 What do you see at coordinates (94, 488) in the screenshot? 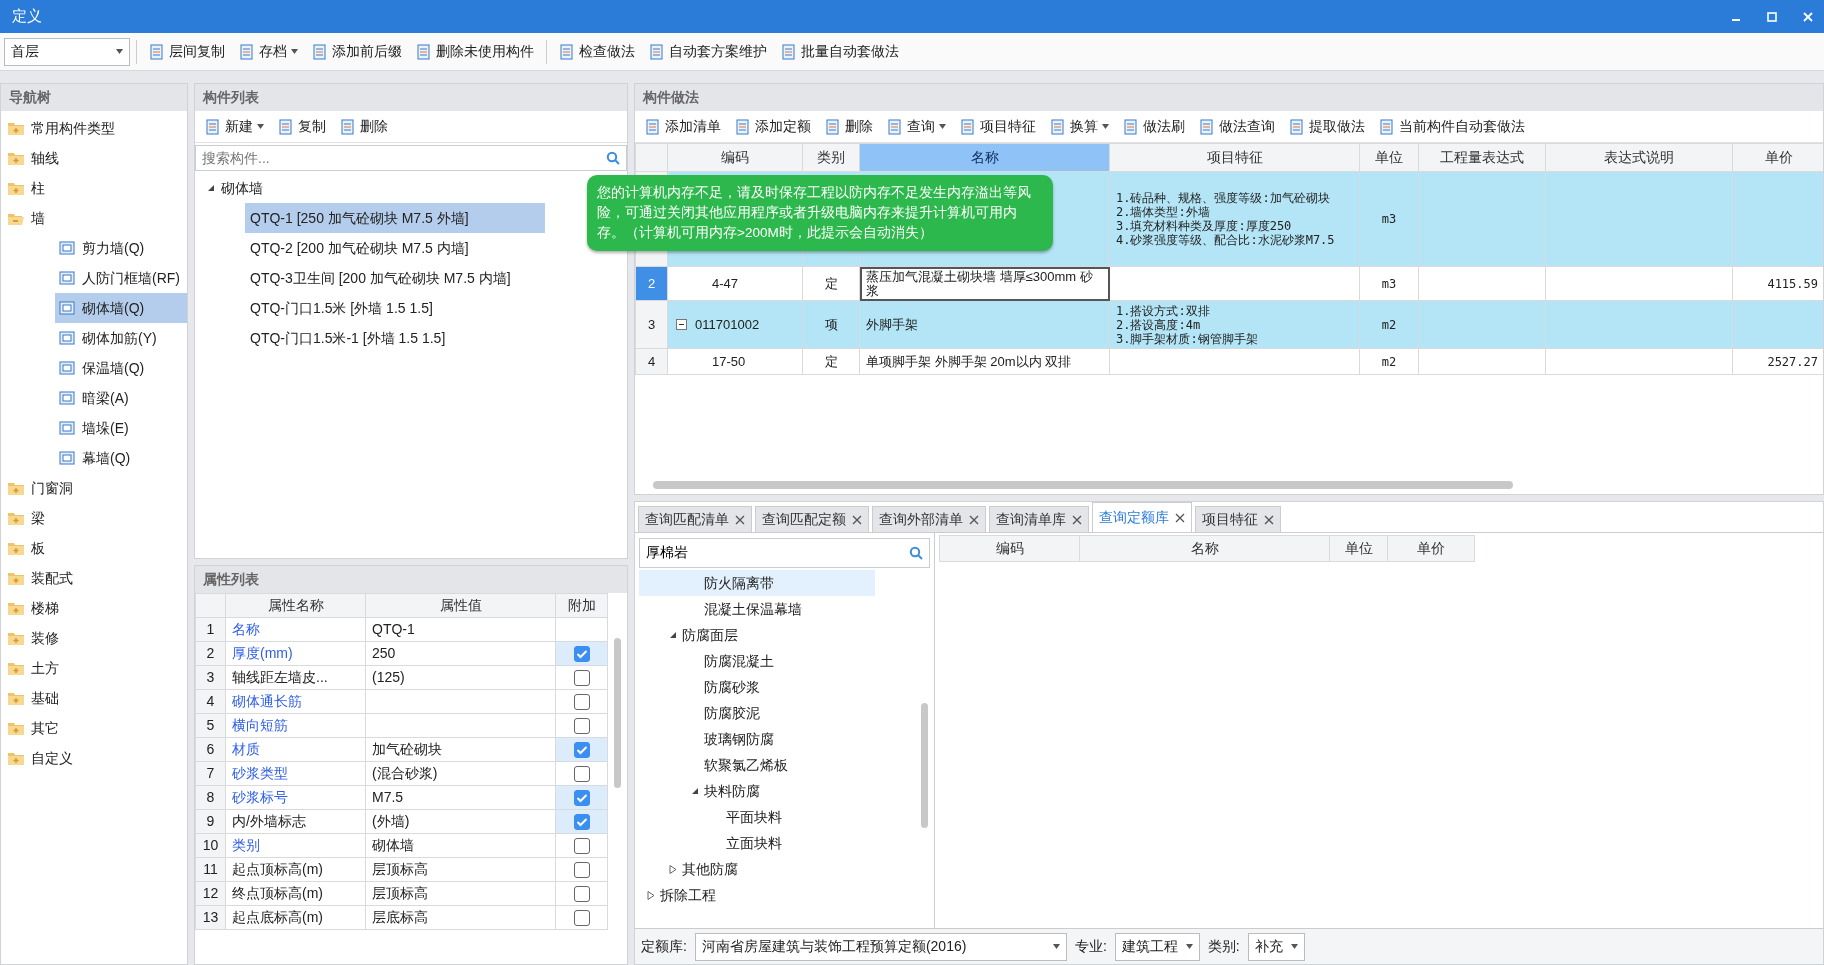
I see `tree-item: 门窗洞` at bounding box center [94, 488].